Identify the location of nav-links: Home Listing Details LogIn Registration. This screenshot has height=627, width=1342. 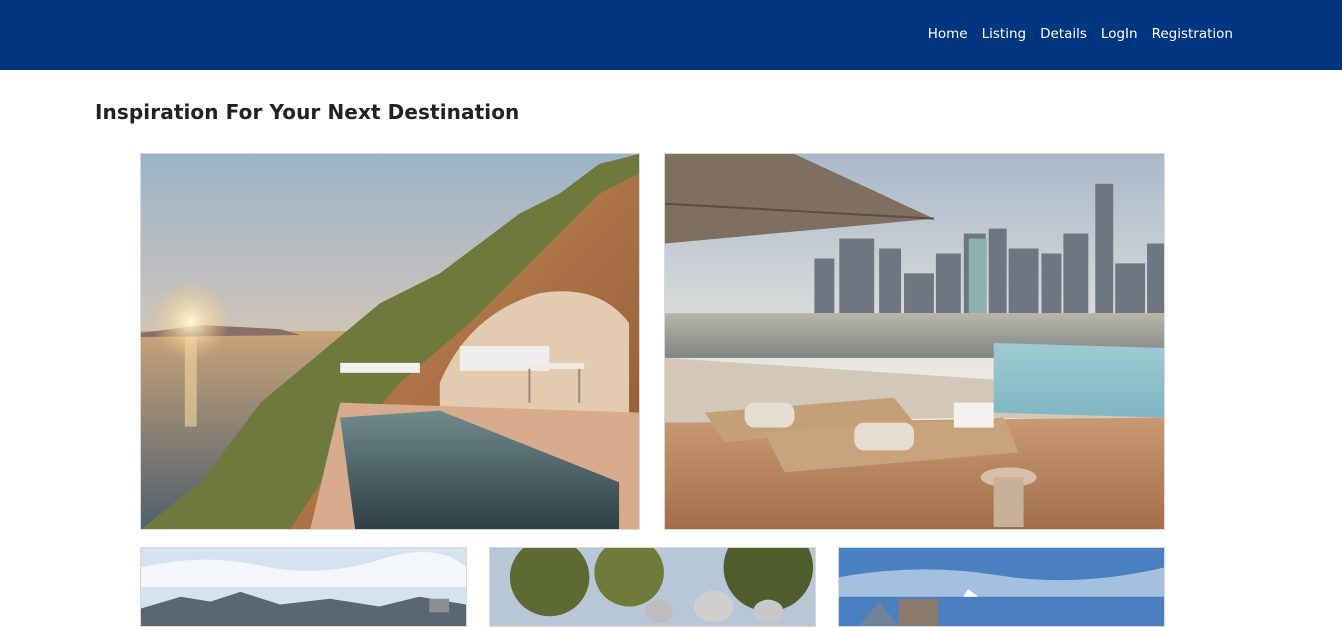
(1080, 34).